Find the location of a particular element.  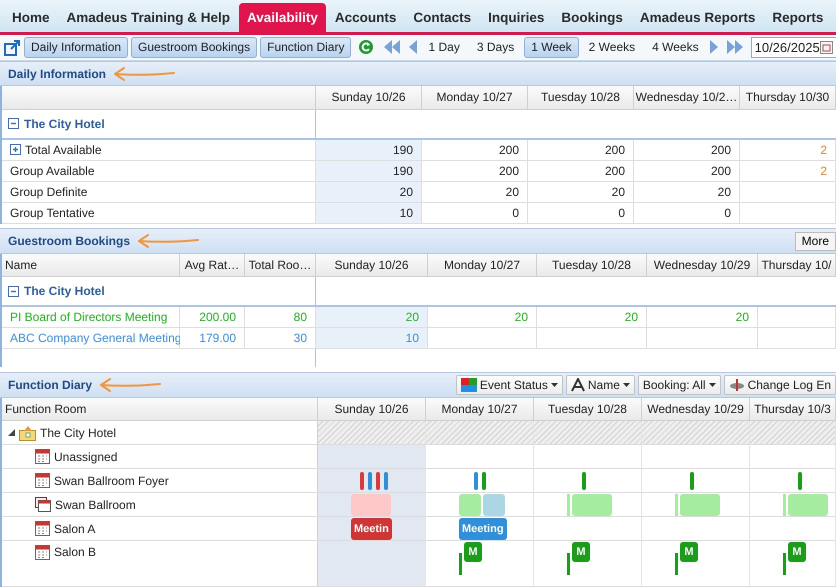

nav-tab: Amadeus Training & Help is located at coordinates (148, 17).